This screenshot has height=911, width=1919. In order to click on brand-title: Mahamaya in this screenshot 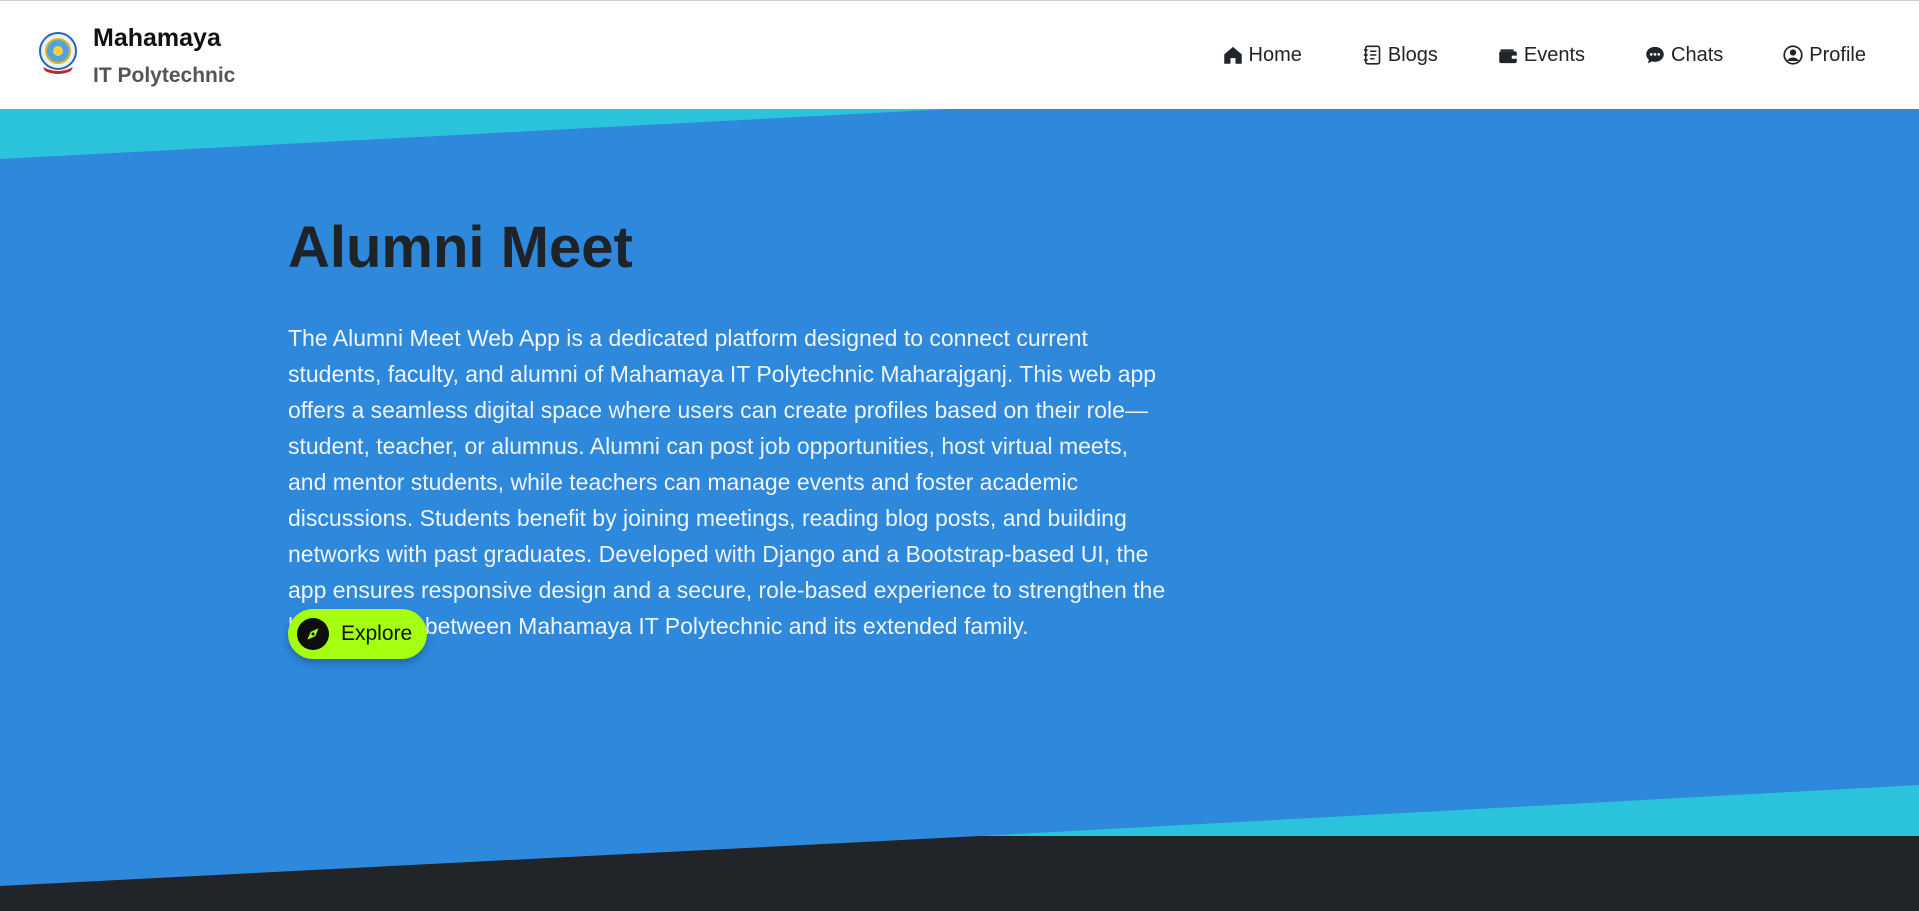, I will do `click(157, 38)`.